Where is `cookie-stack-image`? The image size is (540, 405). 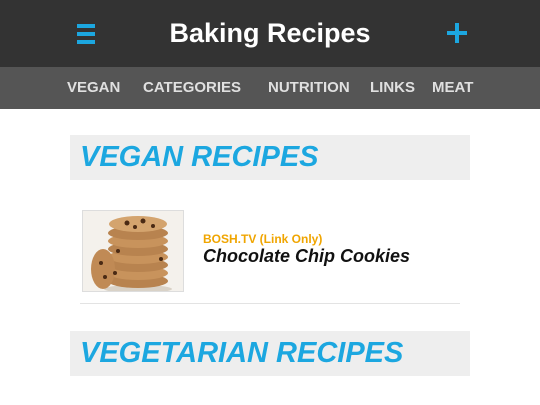
cookie-stack-image is located at coordinates (133, 251).